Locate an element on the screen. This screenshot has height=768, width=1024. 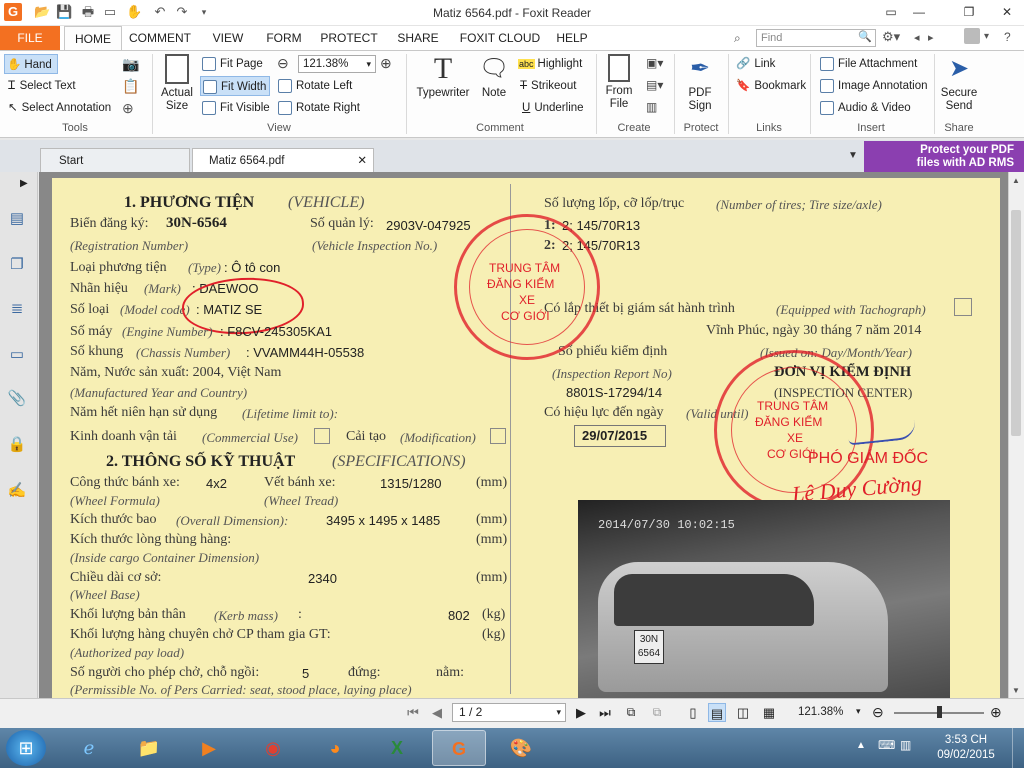
search-icon: 🔍 is located at coordinates (865, 36).